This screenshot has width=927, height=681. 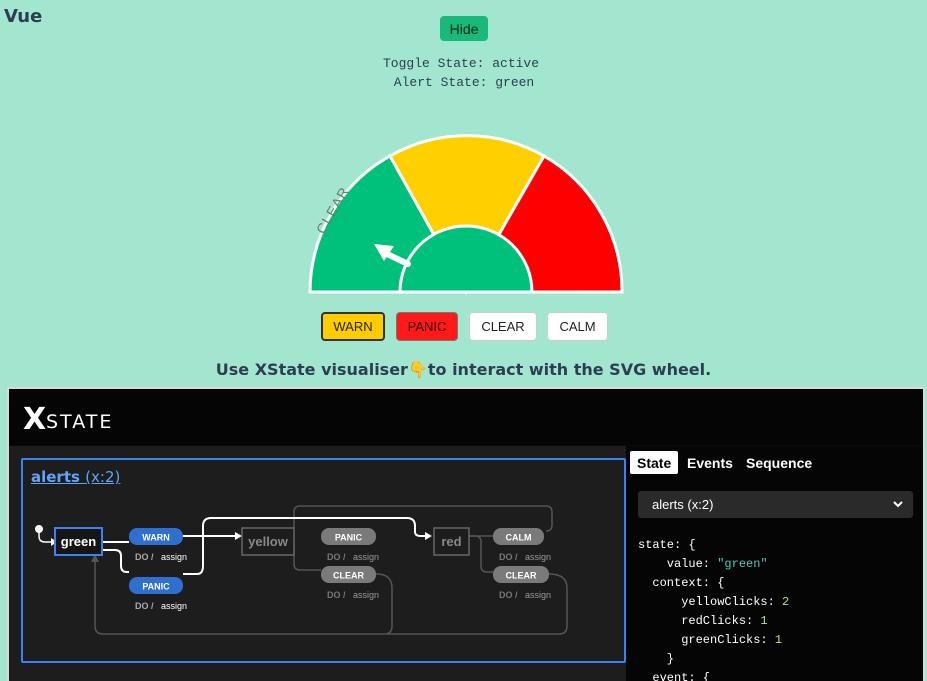 I want to click on visualizer-header: X STATE, so click(x=466, y=417).